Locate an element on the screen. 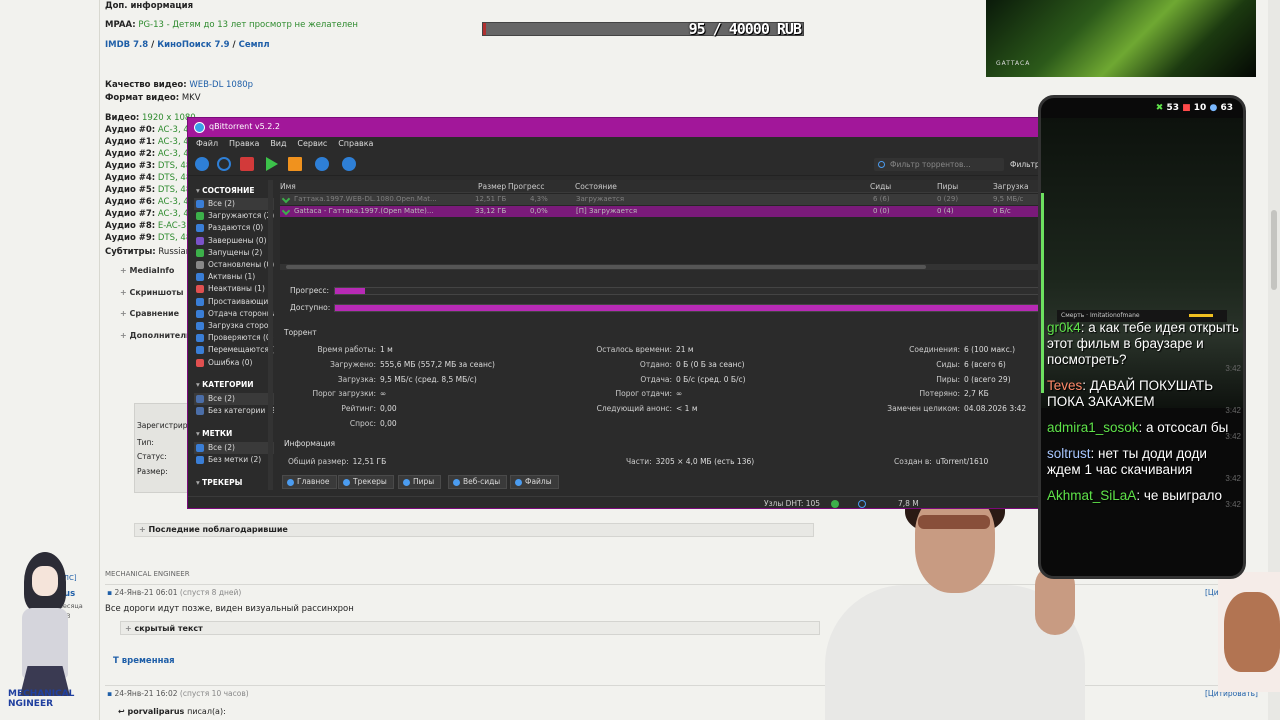 This screenshot has width=1280, height=720. tab-general: Главное is located at coordinates (309, 482).